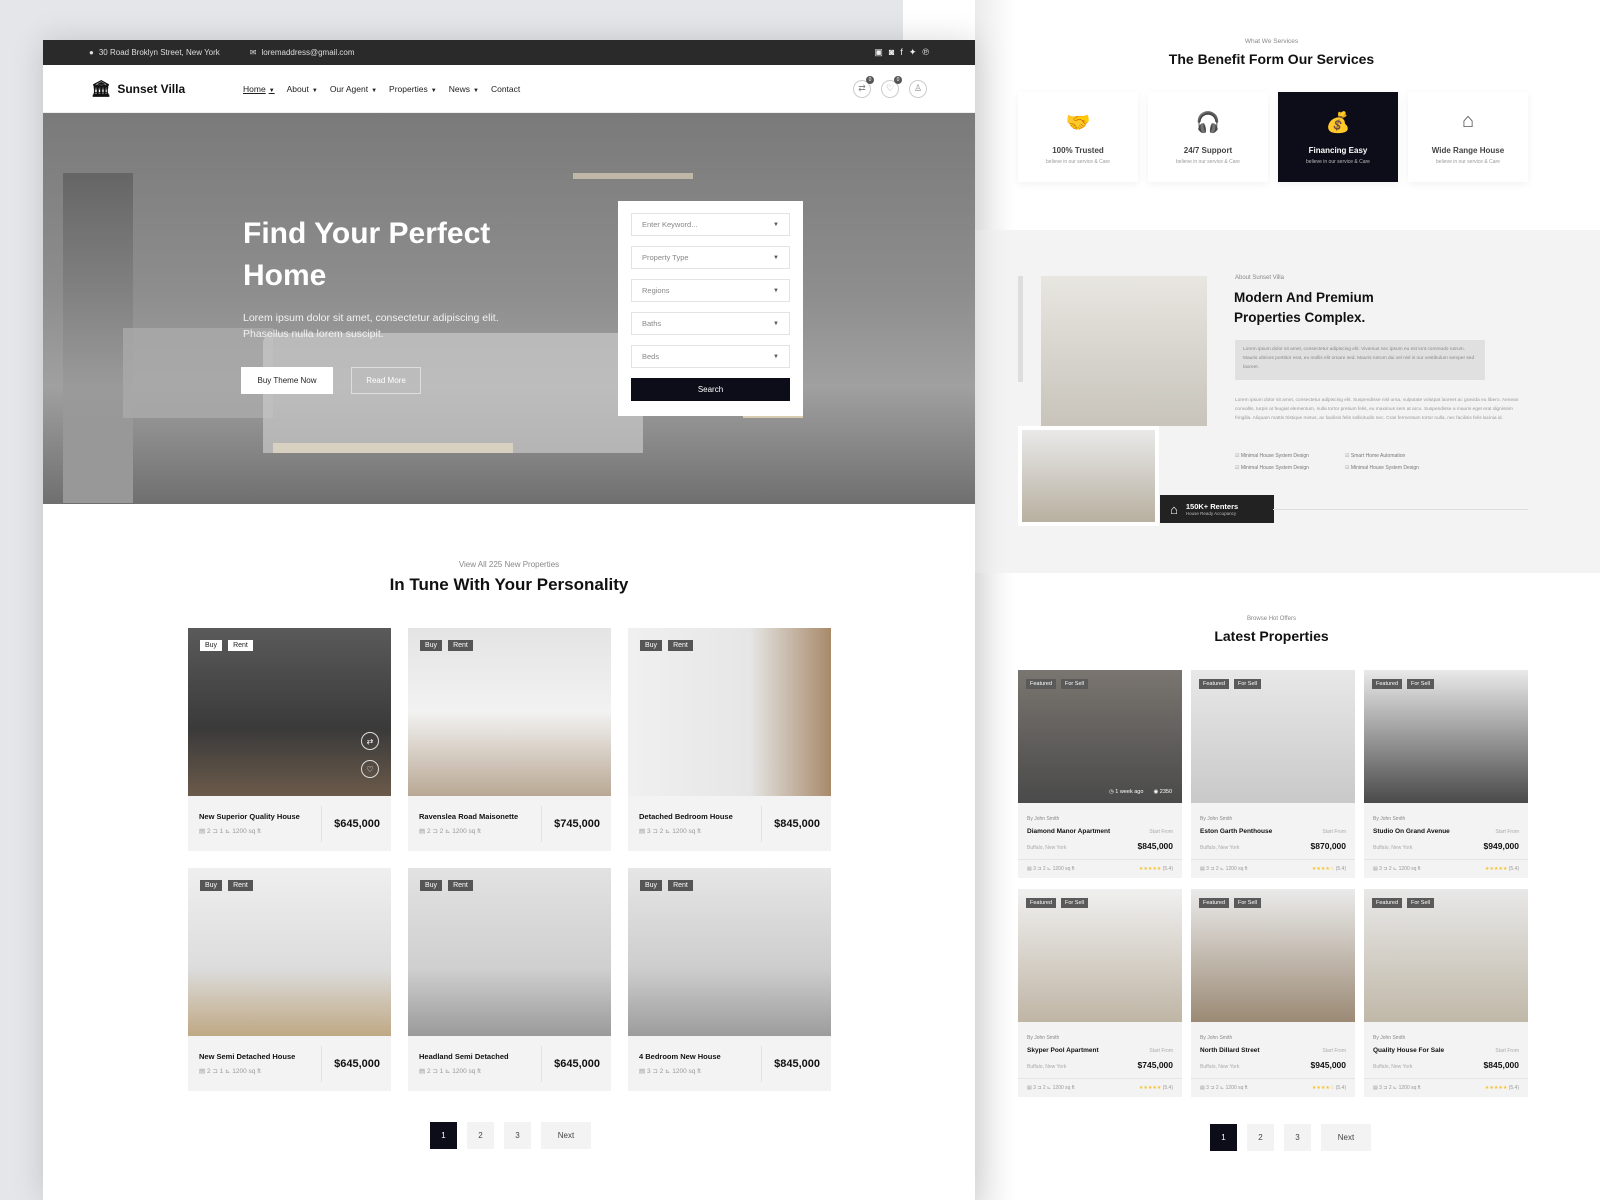  What do you see at coordinates (710, 323) in the screenshot?
I see `search-field-3: Baths ▼` at bounding box center [710, 323].